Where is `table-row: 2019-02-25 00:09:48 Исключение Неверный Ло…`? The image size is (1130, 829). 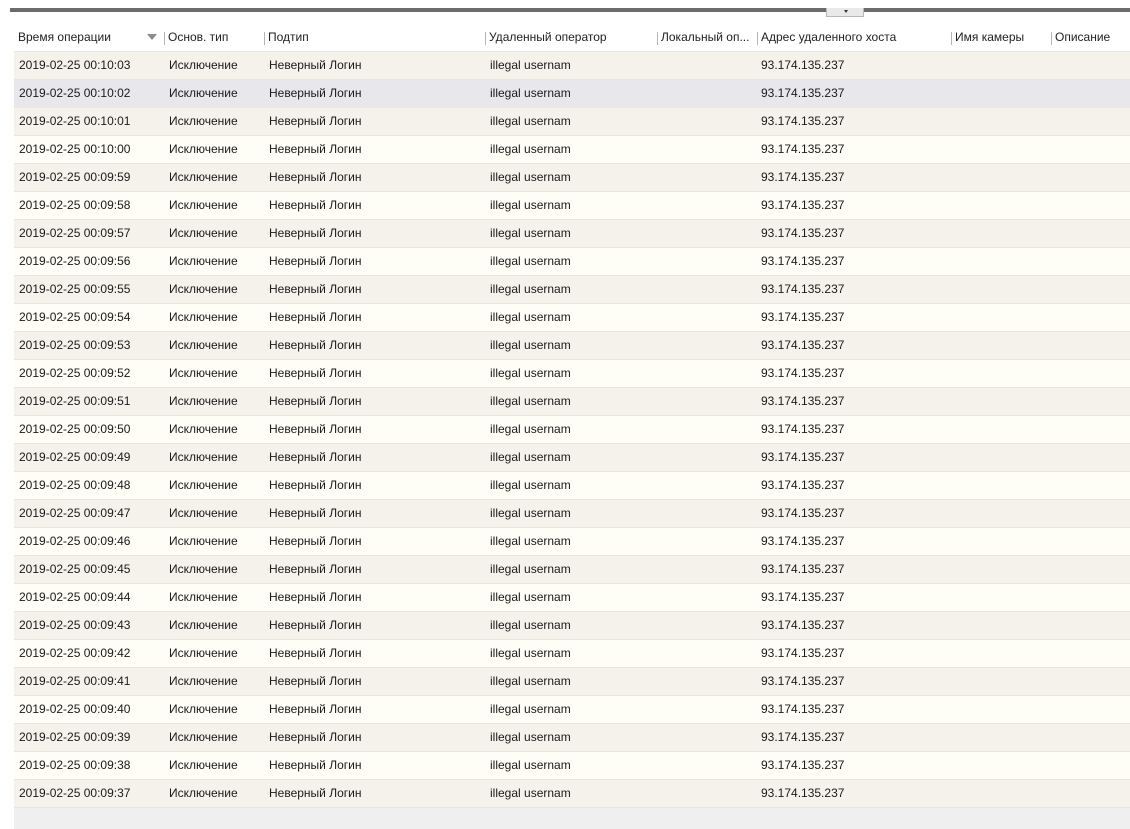 table-row: 2019-02-25 00:09:48 Исключение Неверный Ло… is located at coordinates (572, 486).